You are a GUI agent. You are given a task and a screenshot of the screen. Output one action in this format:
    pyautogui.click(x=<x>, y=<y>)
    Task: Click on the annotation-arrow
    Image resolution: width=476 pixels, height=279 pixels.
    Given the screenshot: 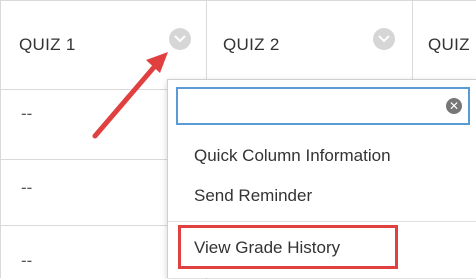 What is the action you would take?
    pyautogui.click(x=130, y=95)
    